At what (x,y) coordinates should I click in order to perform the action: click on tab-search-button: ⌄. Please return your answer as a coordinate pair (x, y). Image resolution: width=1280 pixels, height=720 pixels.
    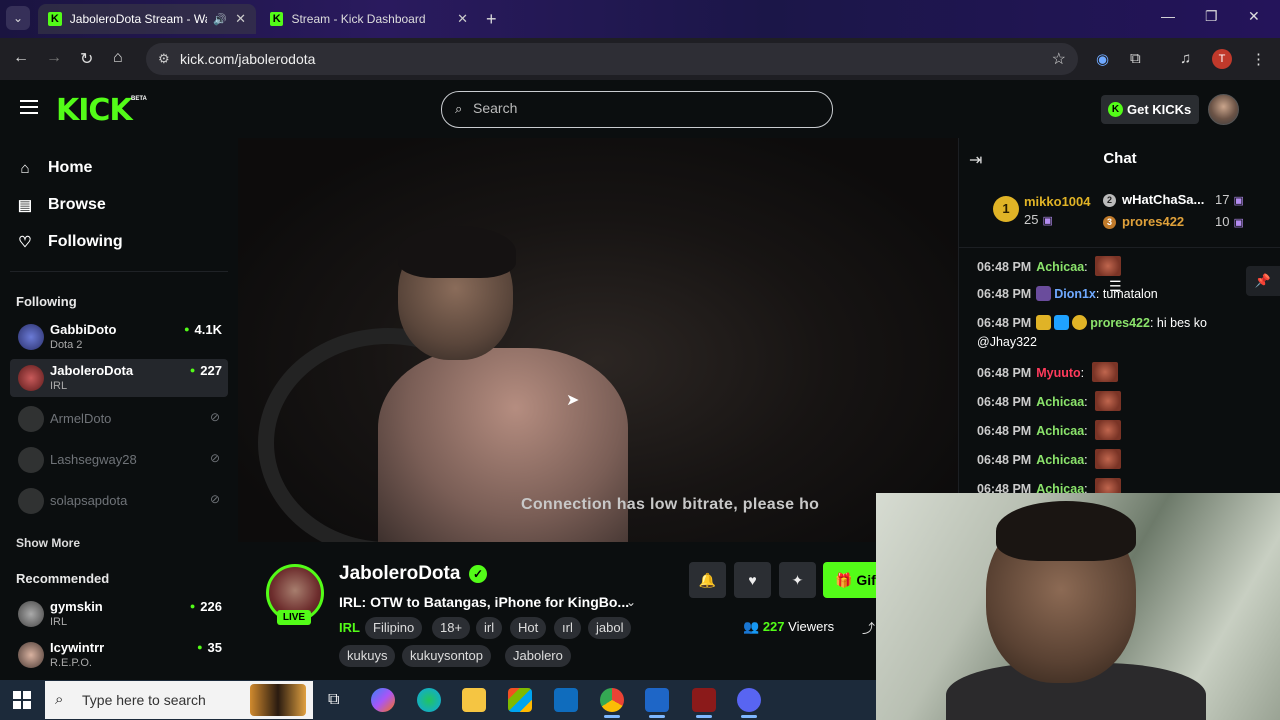
    Looking at the image, I should click on (18, 18).